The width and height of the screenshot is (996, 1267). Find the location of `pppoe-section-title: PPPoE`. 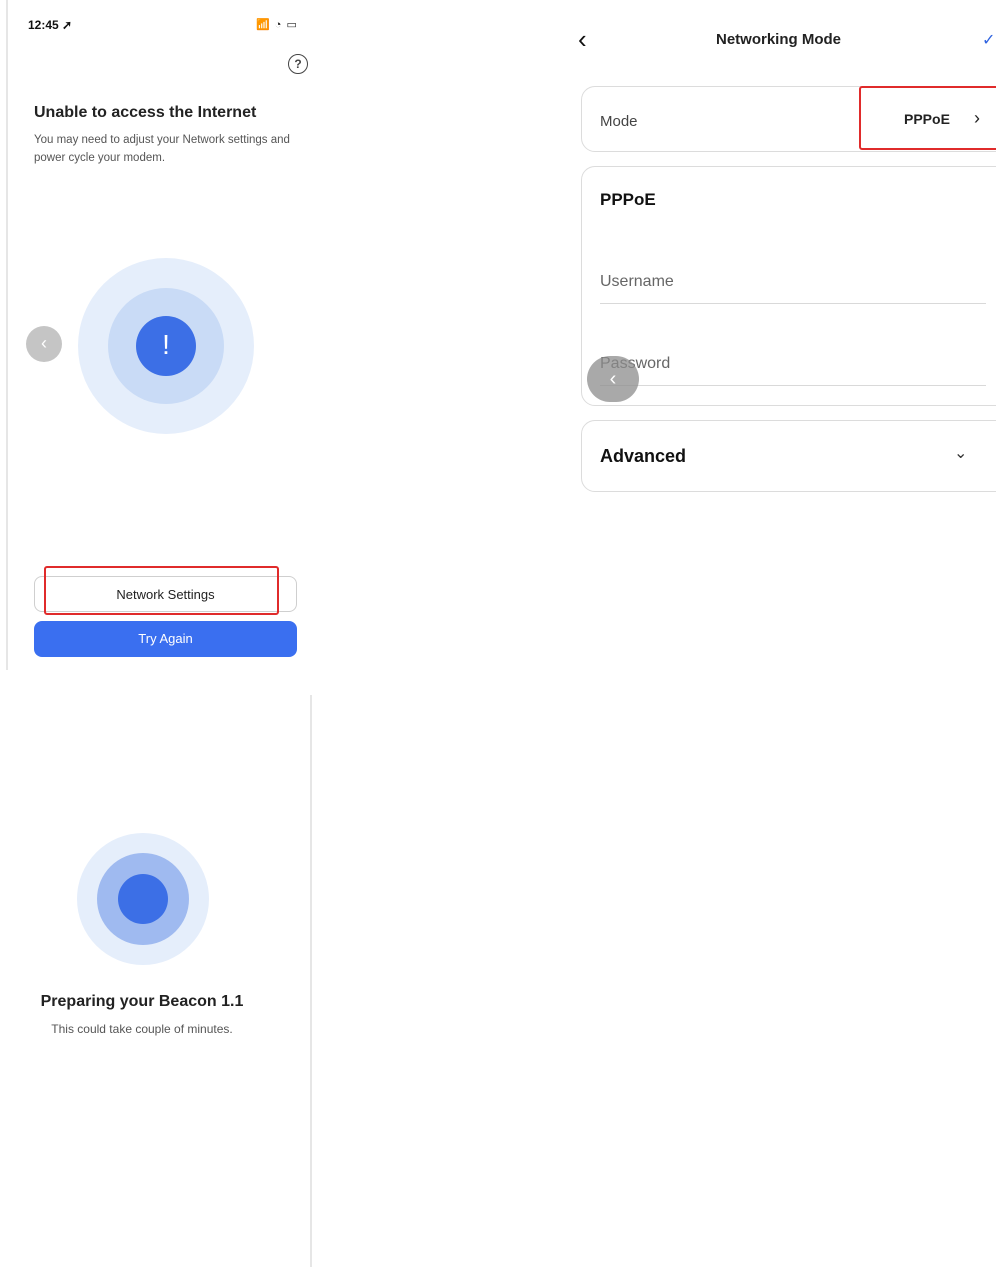

pppoe-section-title: PPPoE is located at coordinates (628, 199).